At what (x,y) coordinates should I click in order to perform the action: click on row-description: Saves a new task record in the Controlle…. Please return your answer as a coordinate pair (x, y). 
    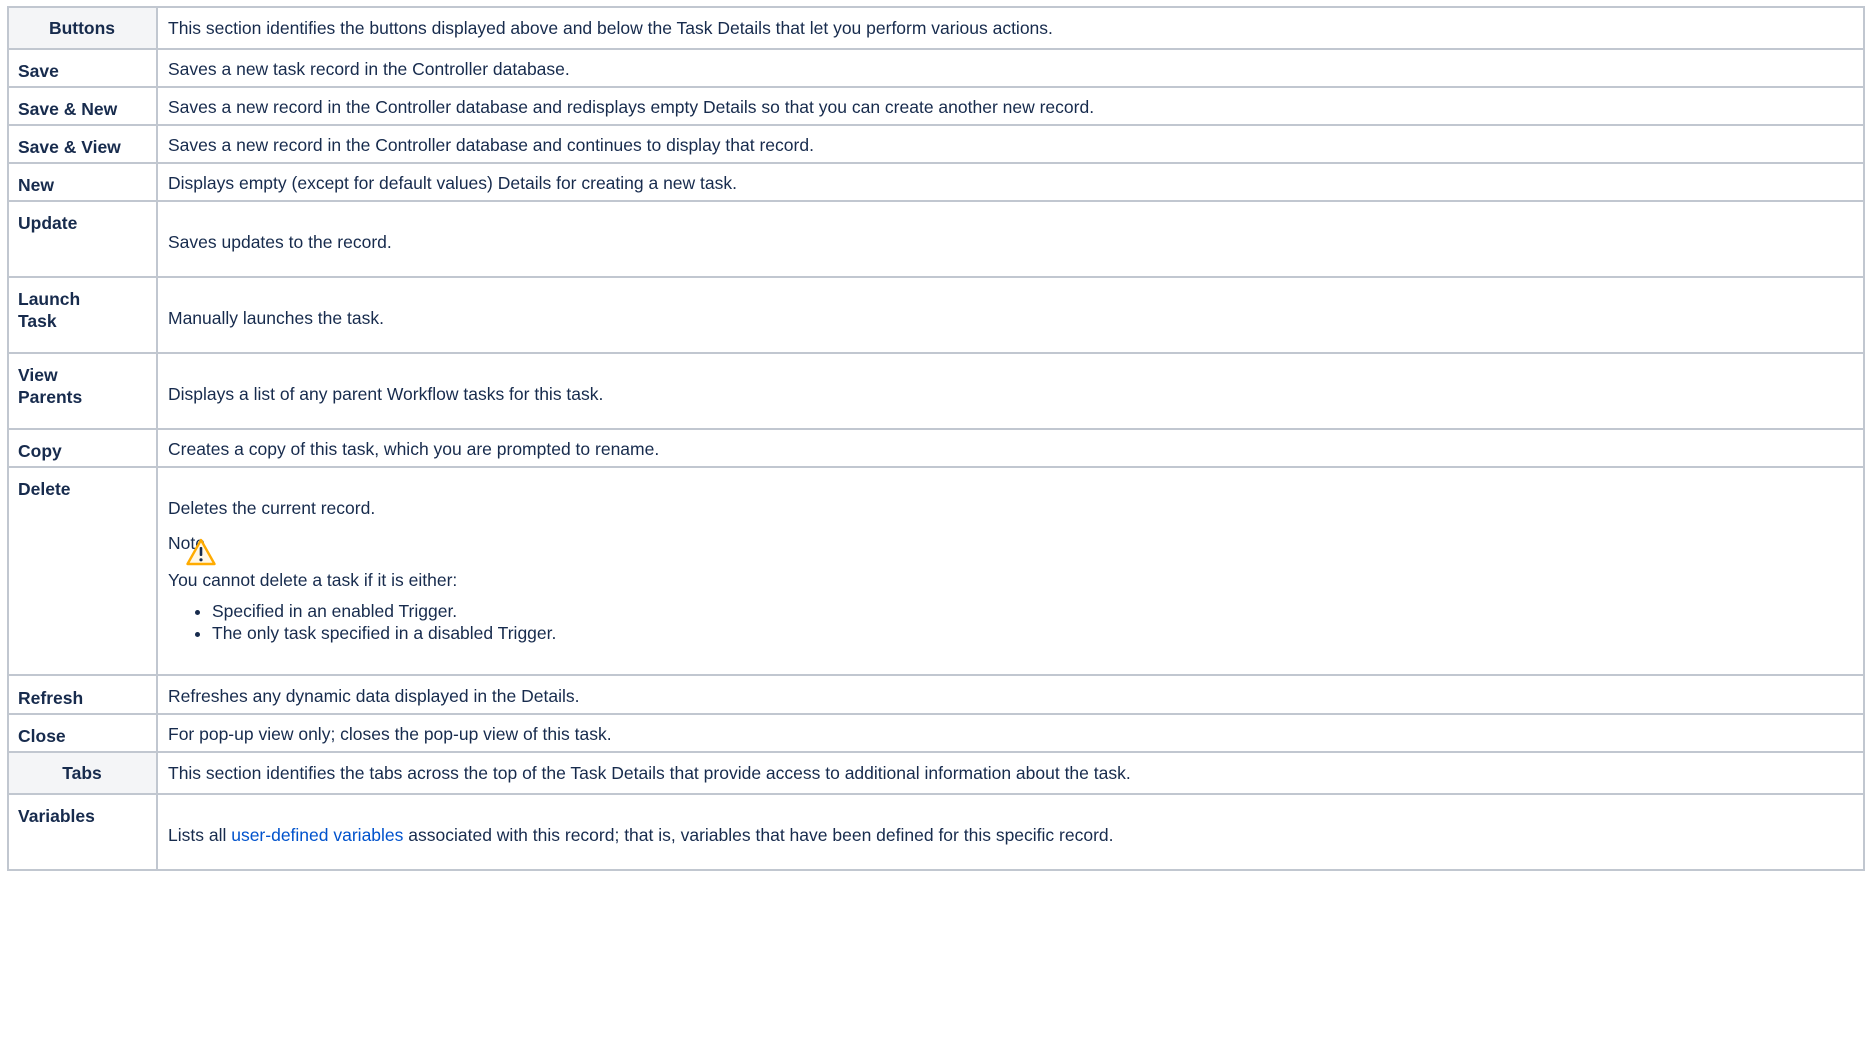
    Looking at the image, I should click on (1010, 68).